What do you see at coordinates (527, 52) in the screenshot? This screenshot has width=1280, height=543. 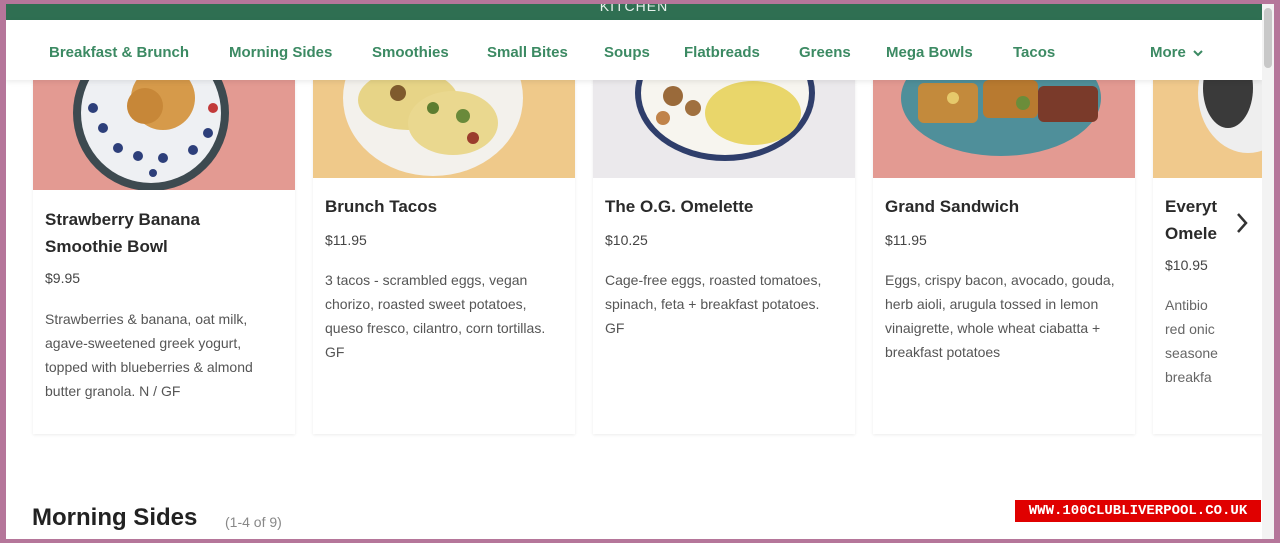 I see `nav-item-small-bites: Small Bites` at bounding box center [527, 52].